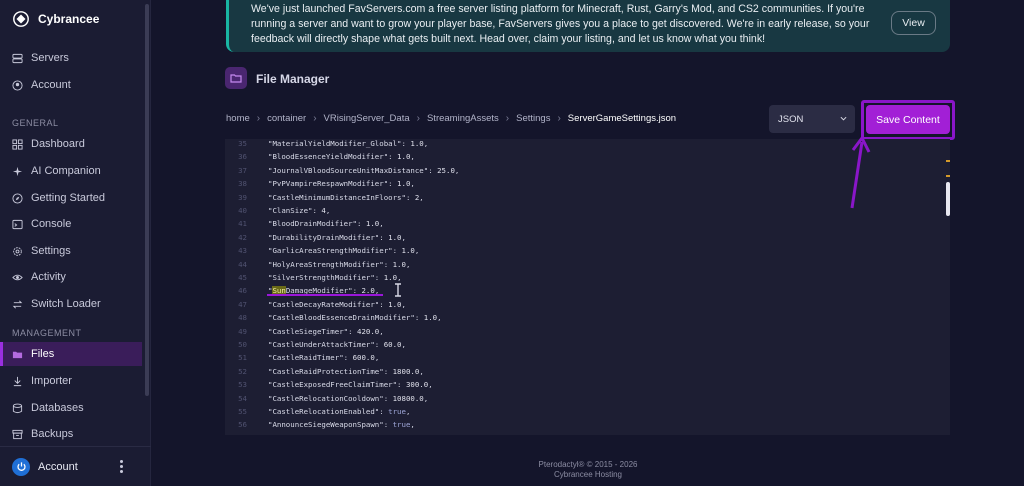 This screenshot has width=1024, height=486. I want to click on sidebar-item-activity: Activity, so click(71, 277).